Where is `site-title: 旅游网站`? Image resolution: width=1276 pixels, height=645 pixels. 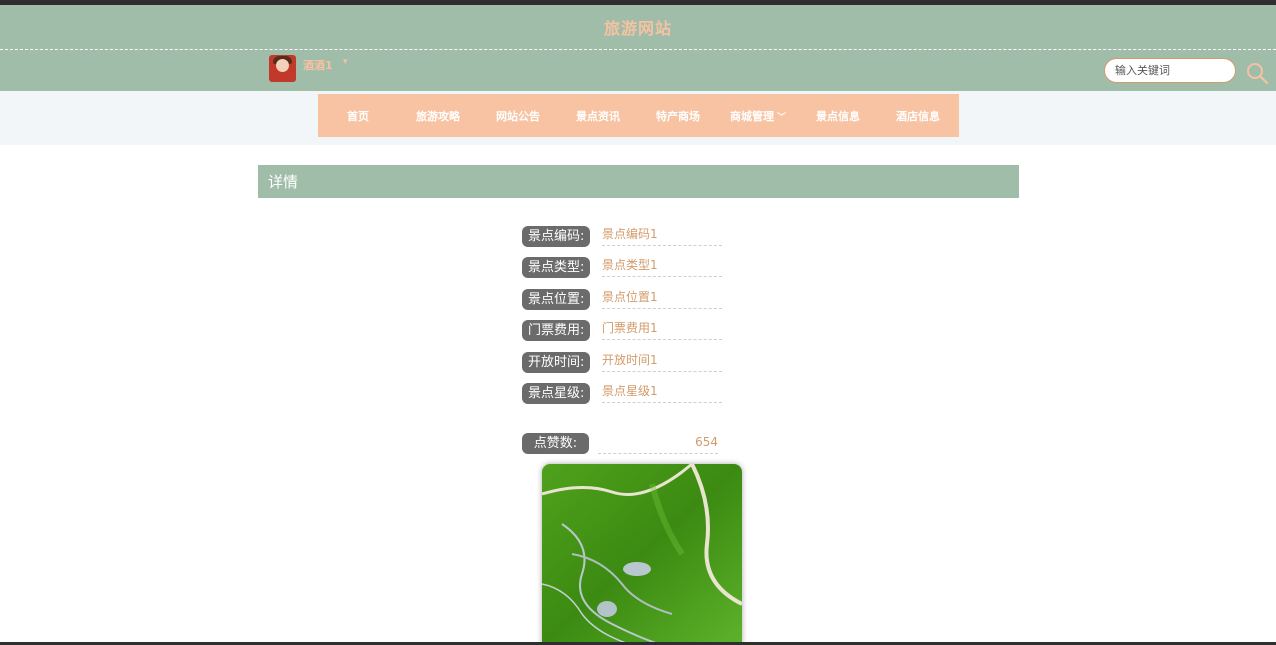
site-title: 旅游网站 is located at coordinates (637, 28).